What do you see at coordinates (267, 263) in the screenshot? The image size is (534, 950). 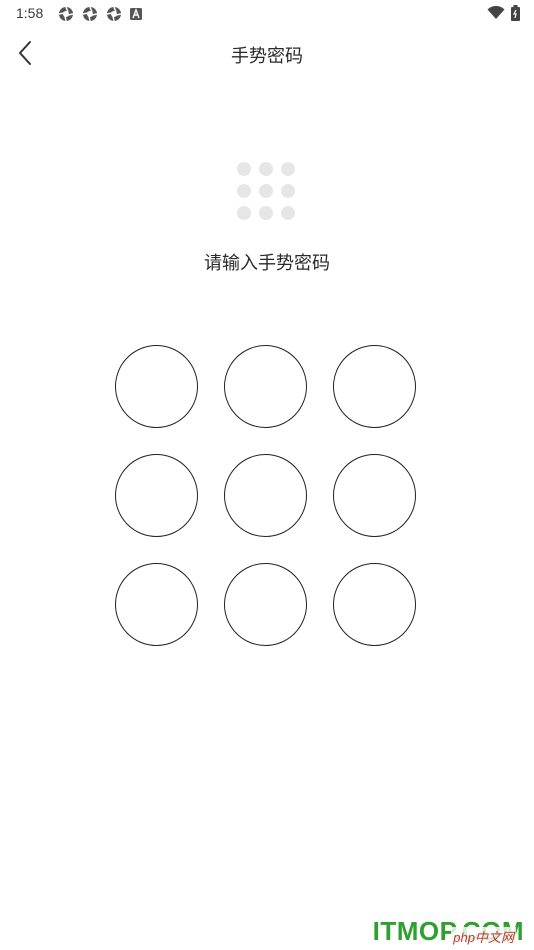 I see `gesture-prompt: 请输入手势密码` at bounding box center [267, 263].